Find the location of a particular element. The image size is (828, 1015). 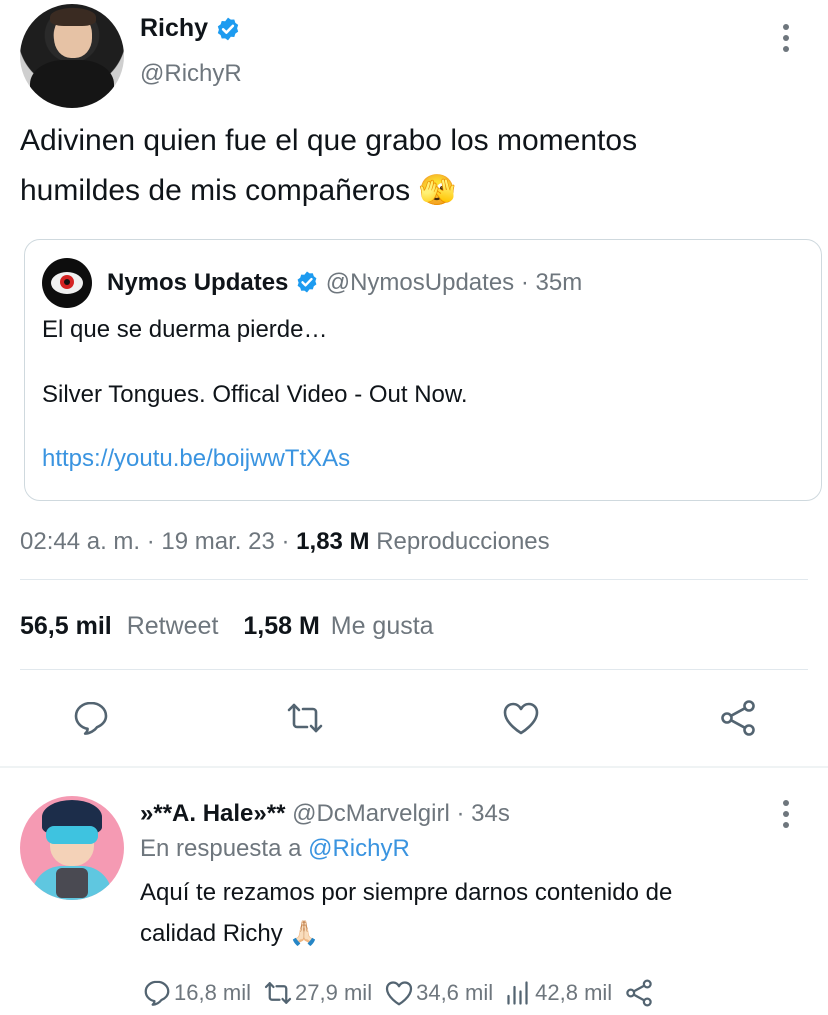

retweets-label: Retweet is located at coordinates (172, 626).